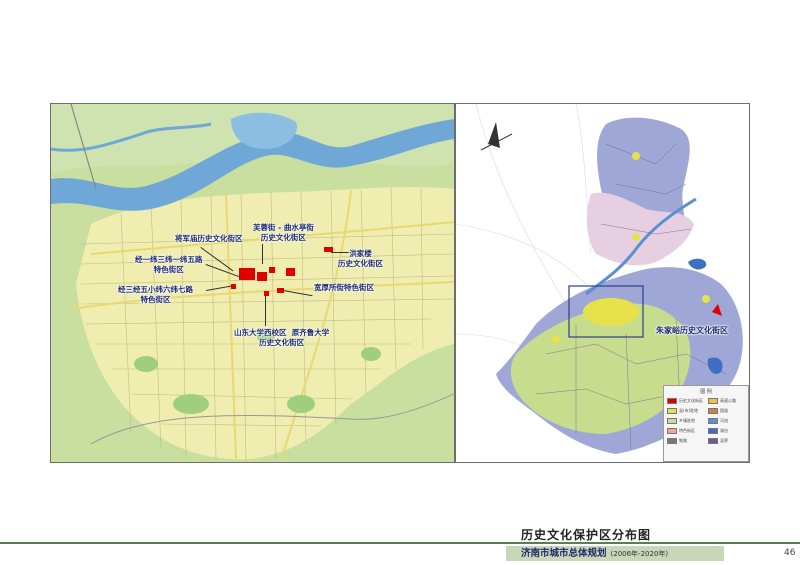 The height and width of the screenshot is (565, 800). I want to click on subtitle: 济南市城市总体规划 (2006年-2020年), so click(594, 554).